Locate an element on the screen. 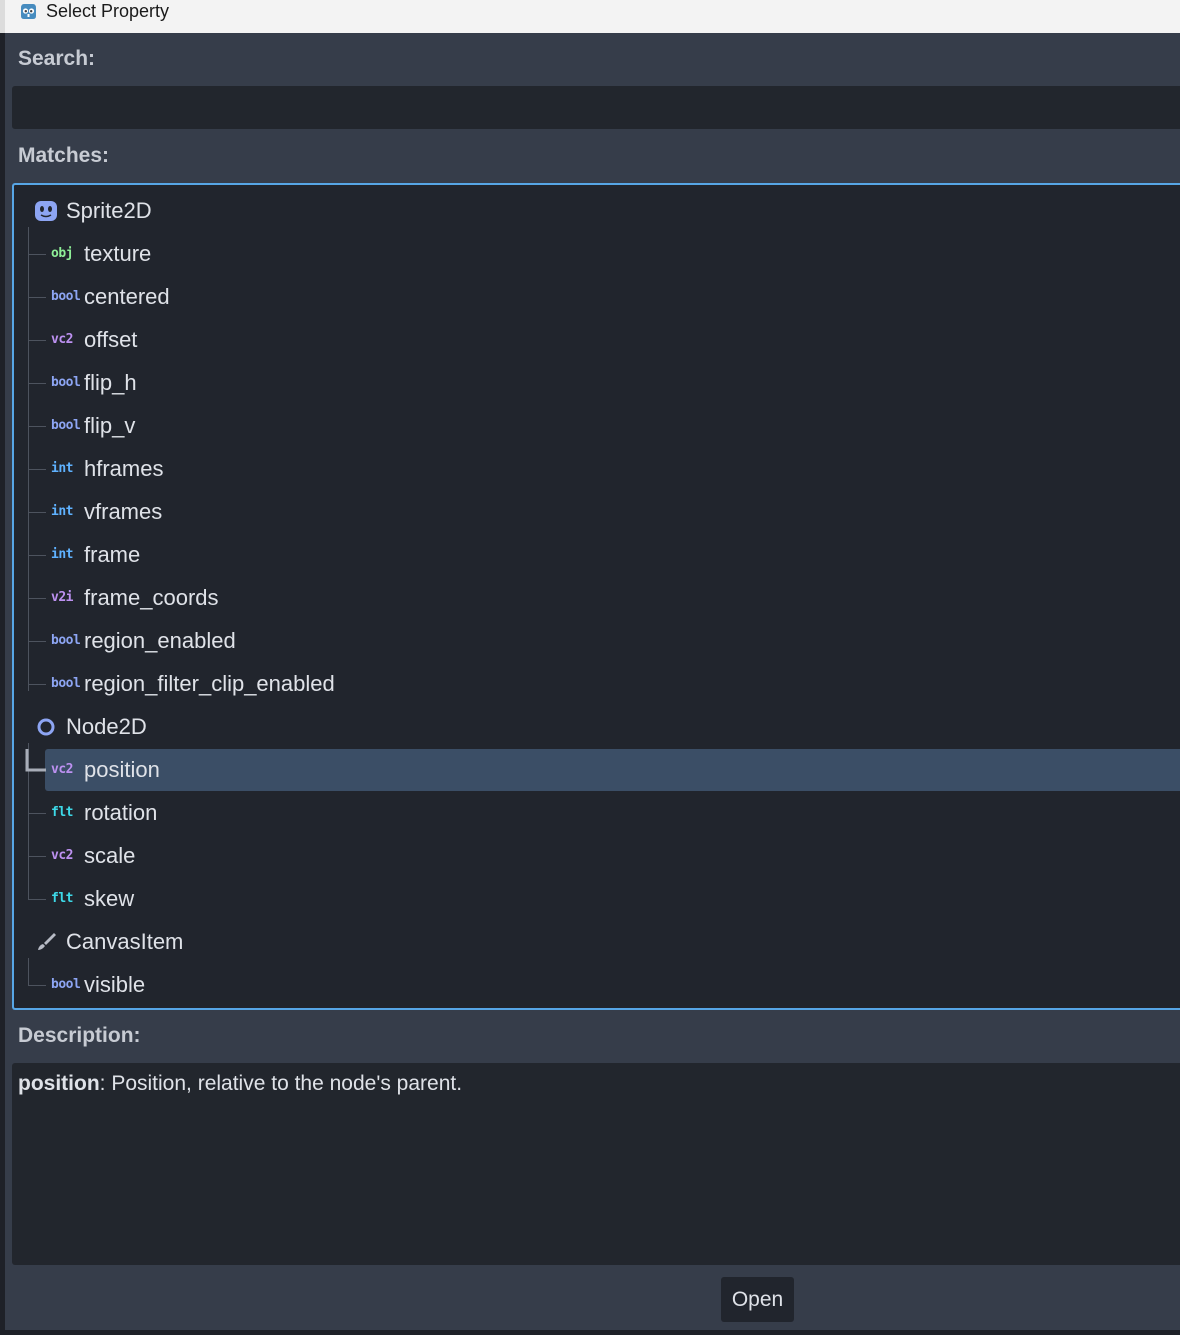  tree-item-flip-h: bool flip_h is located at coordinates (597, 383).